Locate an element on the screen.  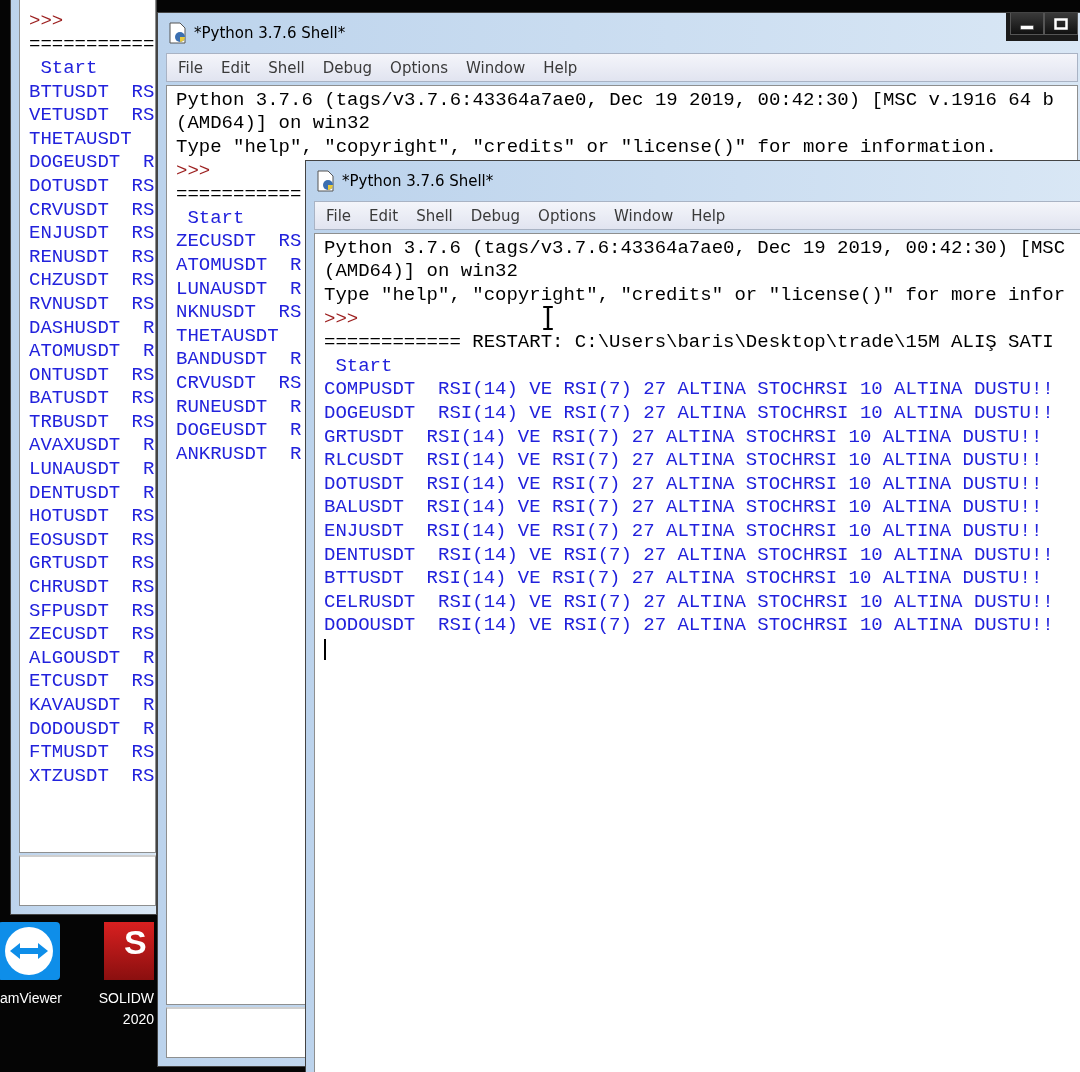
program-output: CELRUSDT RSI(14) VE RSI(7) 27 ALTINA STOCHRSI 10 ALTINA DUSTU!! is located at coordinates (689, 601).